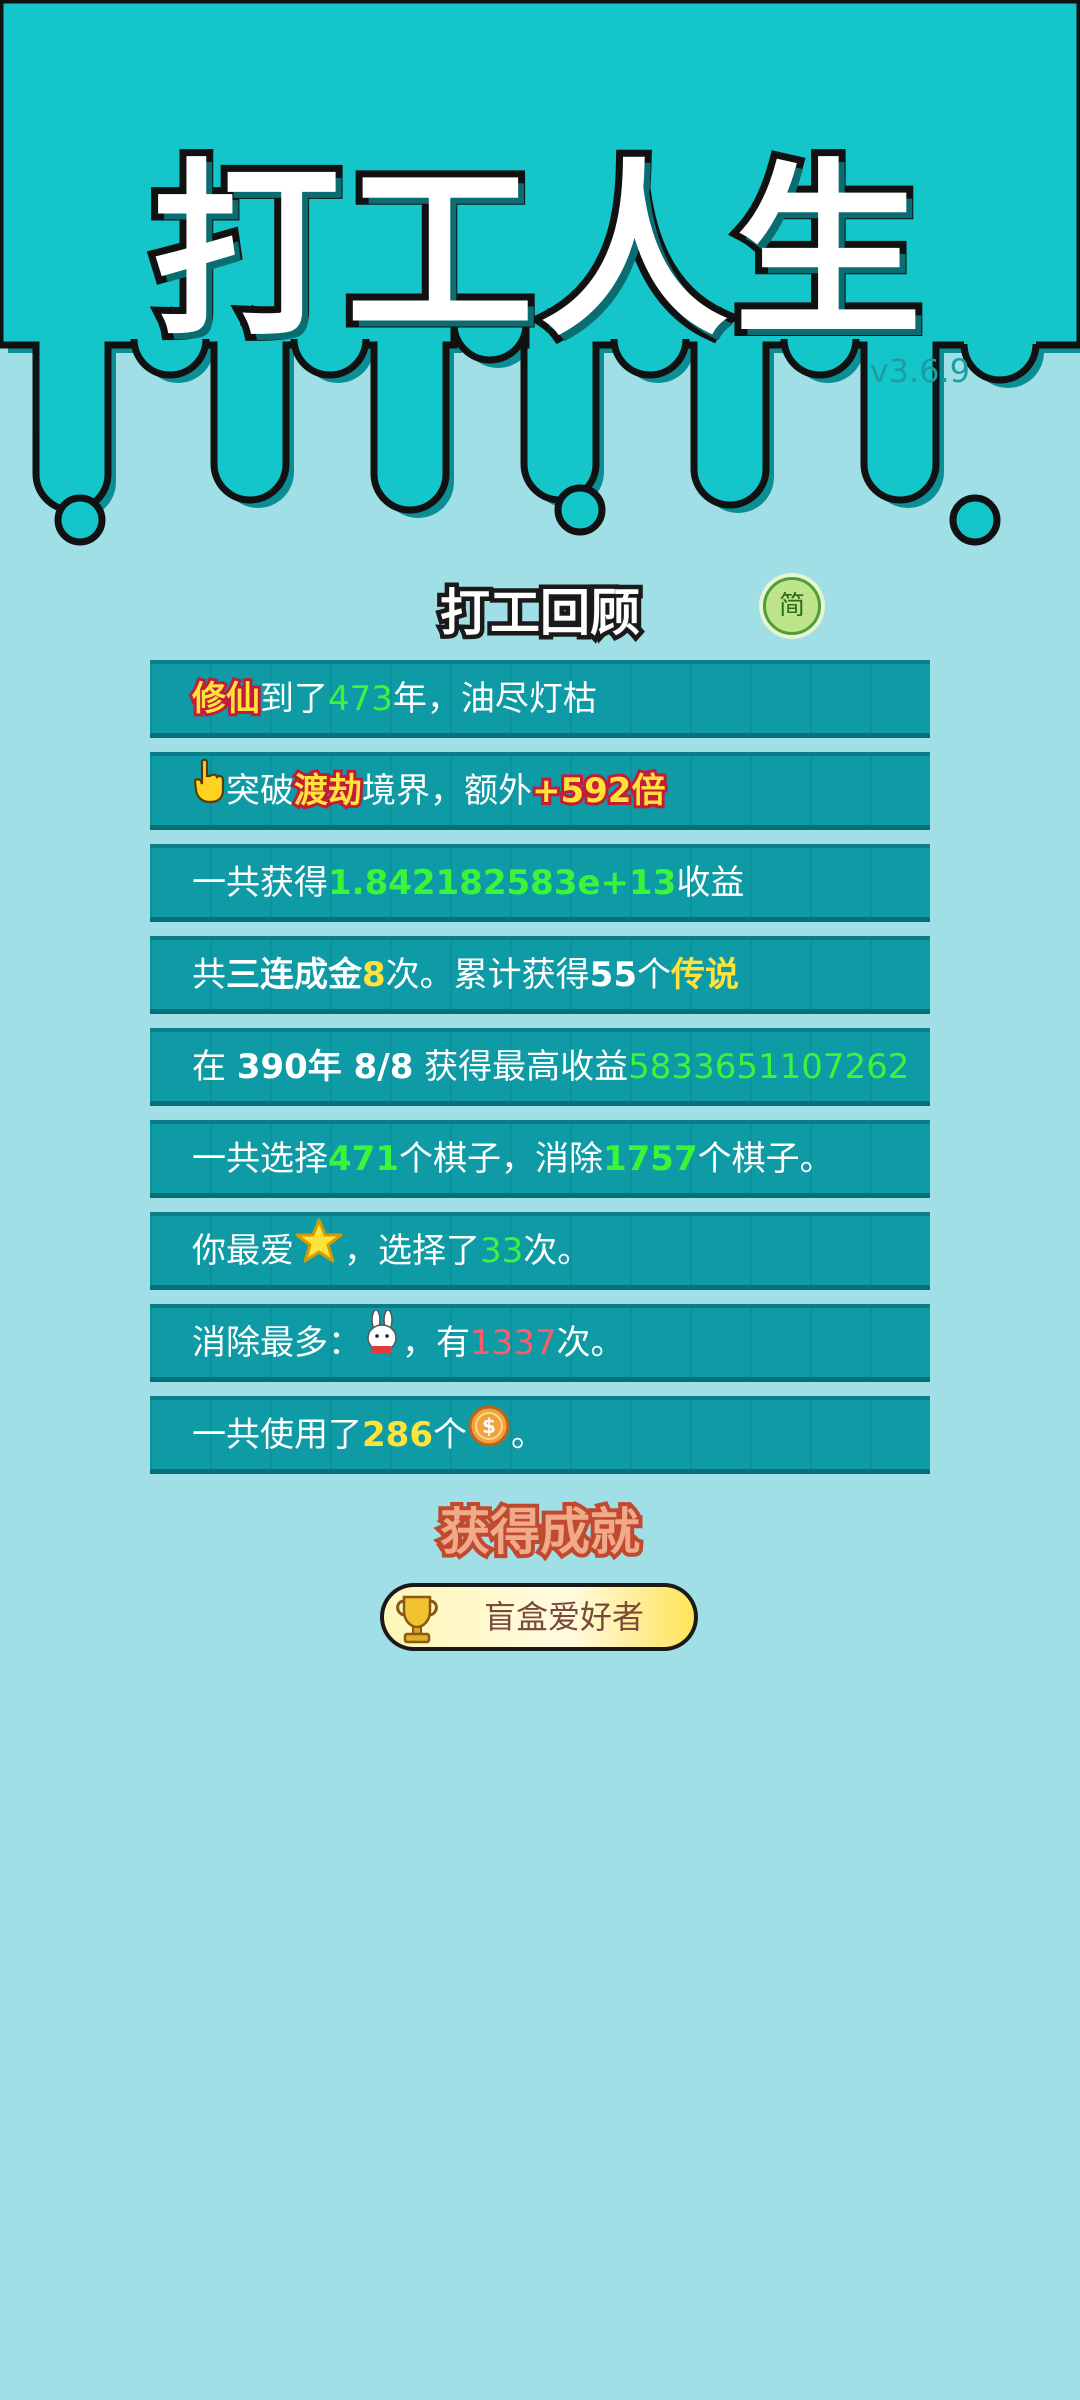 The height and width of the screenshot is (2400, 1080). What do you see at coordinates (417, 1619) in the screenshot?
I see `trophy-icon` at bounding box center [417, 1619].